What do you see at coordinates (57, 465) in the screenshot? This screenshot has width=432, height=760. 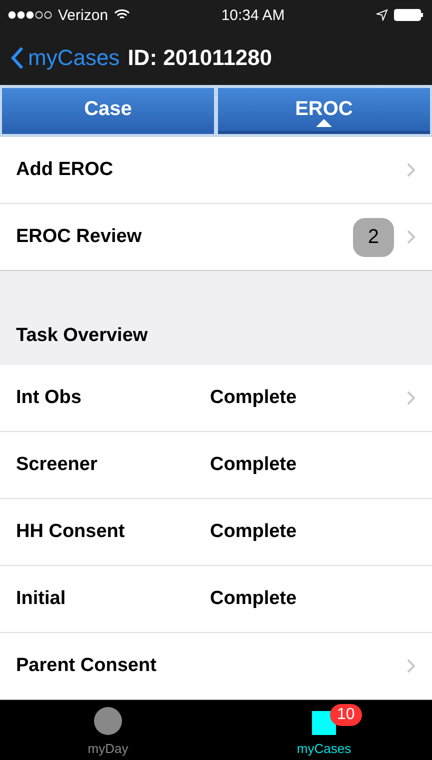 I see `task-name: Screener` at bounding box center [57, 465].